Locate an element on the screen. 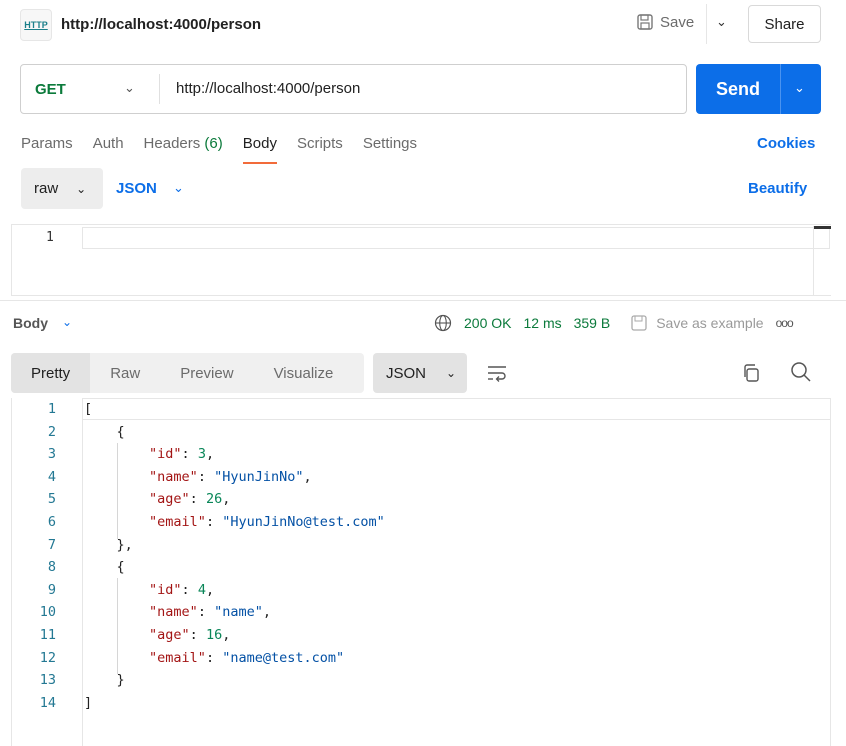 Image resolution: width=846 pixels, height=746 pixels. code-text: "id": 4, is located at coordinates (149, 590).